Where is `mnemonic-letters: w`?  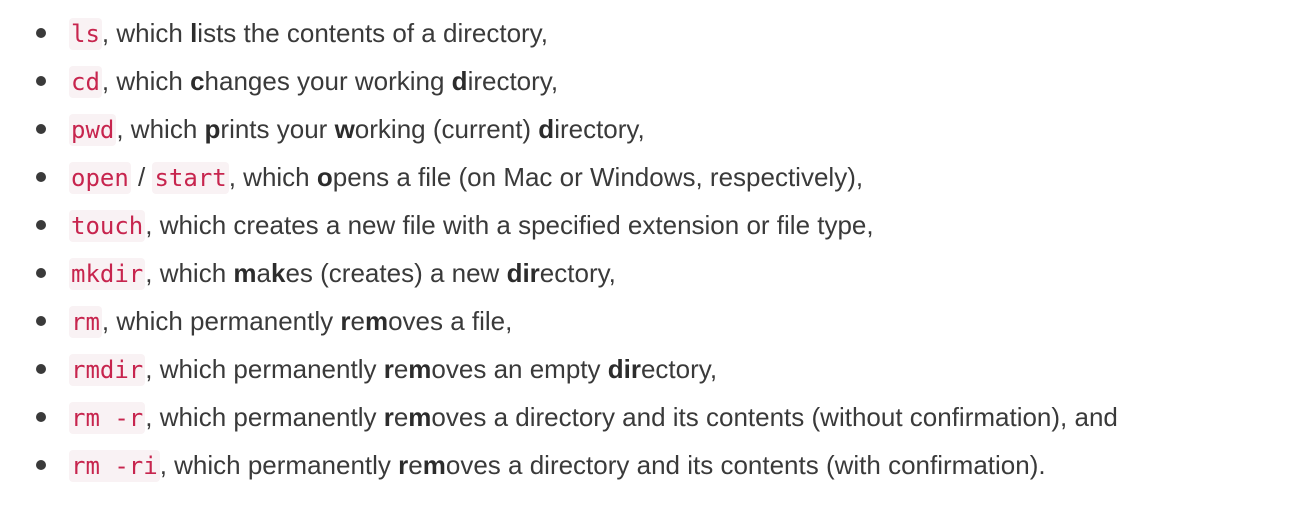 mnemonic-letters: w is located at coordinates (344, 129).